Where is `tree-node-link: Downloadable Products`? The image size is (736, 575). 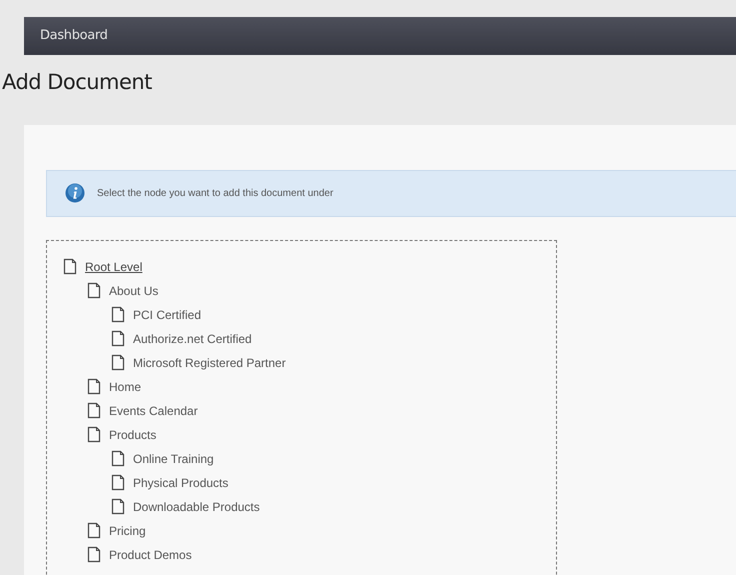 tree-node-link: Downloadable Products is located at coordinates (196, 507).